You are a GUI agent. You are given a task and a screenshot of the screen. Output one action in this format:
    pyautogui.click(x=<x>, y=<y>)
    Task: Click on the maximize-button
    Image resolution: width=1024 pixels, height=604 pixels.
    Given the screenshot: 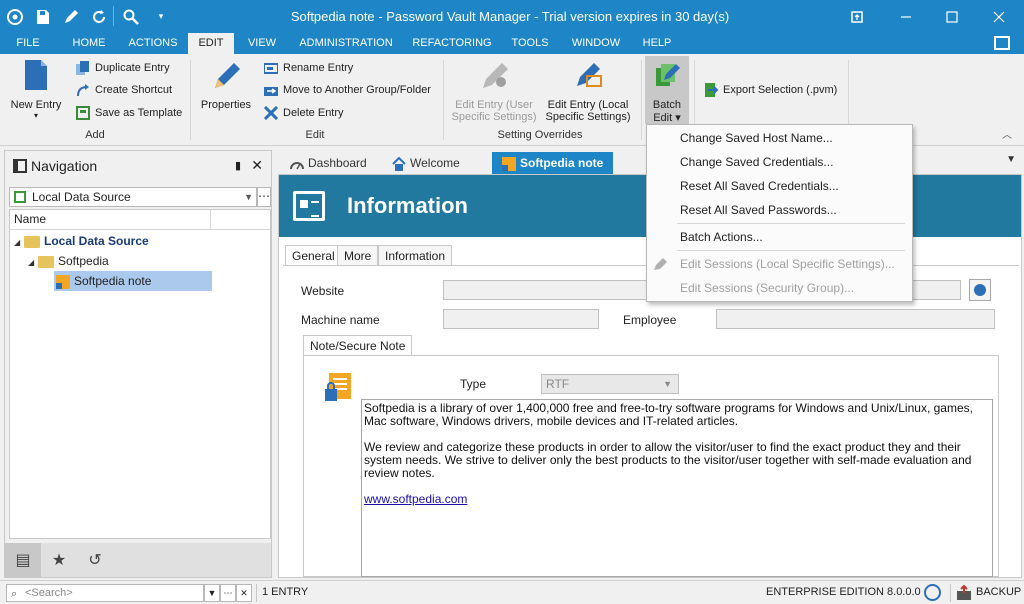 What is the action you would take?
    pyautogui.click(x=952, y=16)
    